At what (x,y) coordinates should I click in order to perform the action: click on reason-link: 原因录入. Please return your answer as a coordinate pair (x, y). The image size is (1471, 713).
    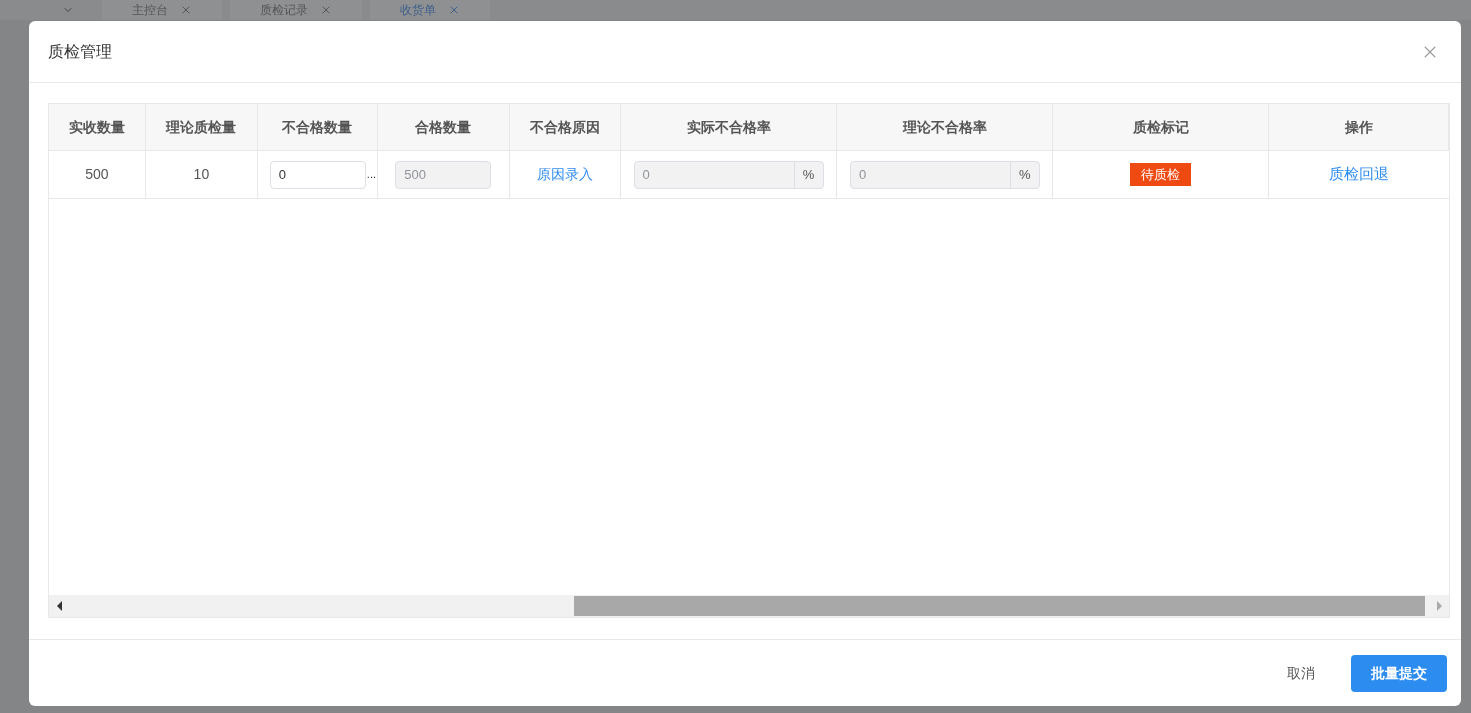
    Looking at the image, I should click on (564, 174).